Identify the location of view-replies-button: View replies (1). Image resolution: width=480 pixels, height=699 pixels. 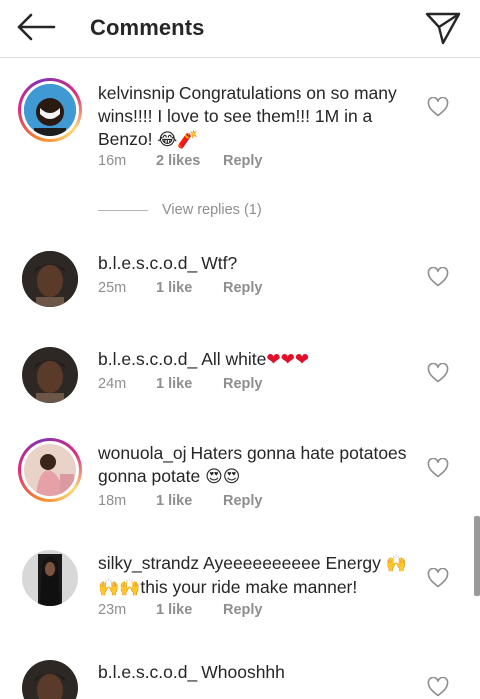
(180, 210).